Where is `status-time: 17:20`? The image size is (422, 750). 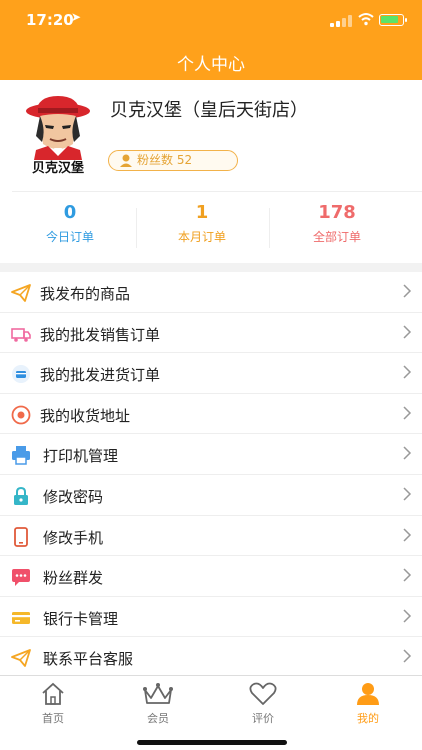 status-time: 17:20 is located at coordinates (50, 20).